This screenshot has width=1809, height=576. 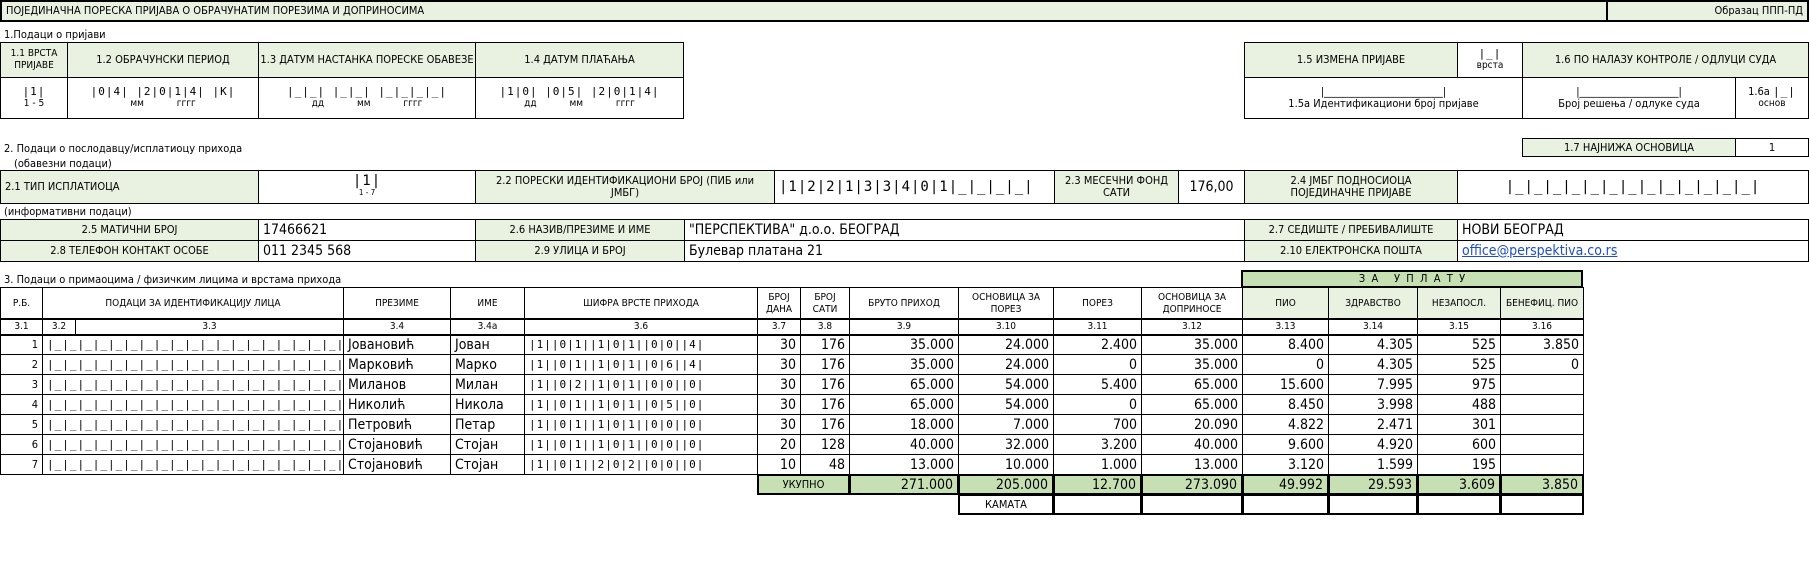 I want to click on row-number: 5, so click(x=21, y=424).